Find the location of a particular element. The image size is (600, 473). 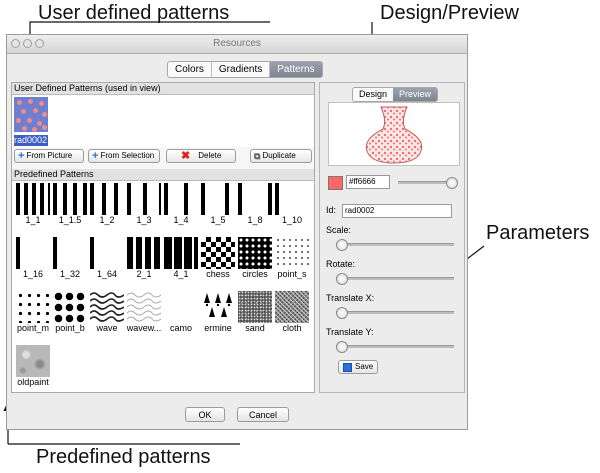

pattern-1_10: 1_10 is located at coordinates (292, 204).